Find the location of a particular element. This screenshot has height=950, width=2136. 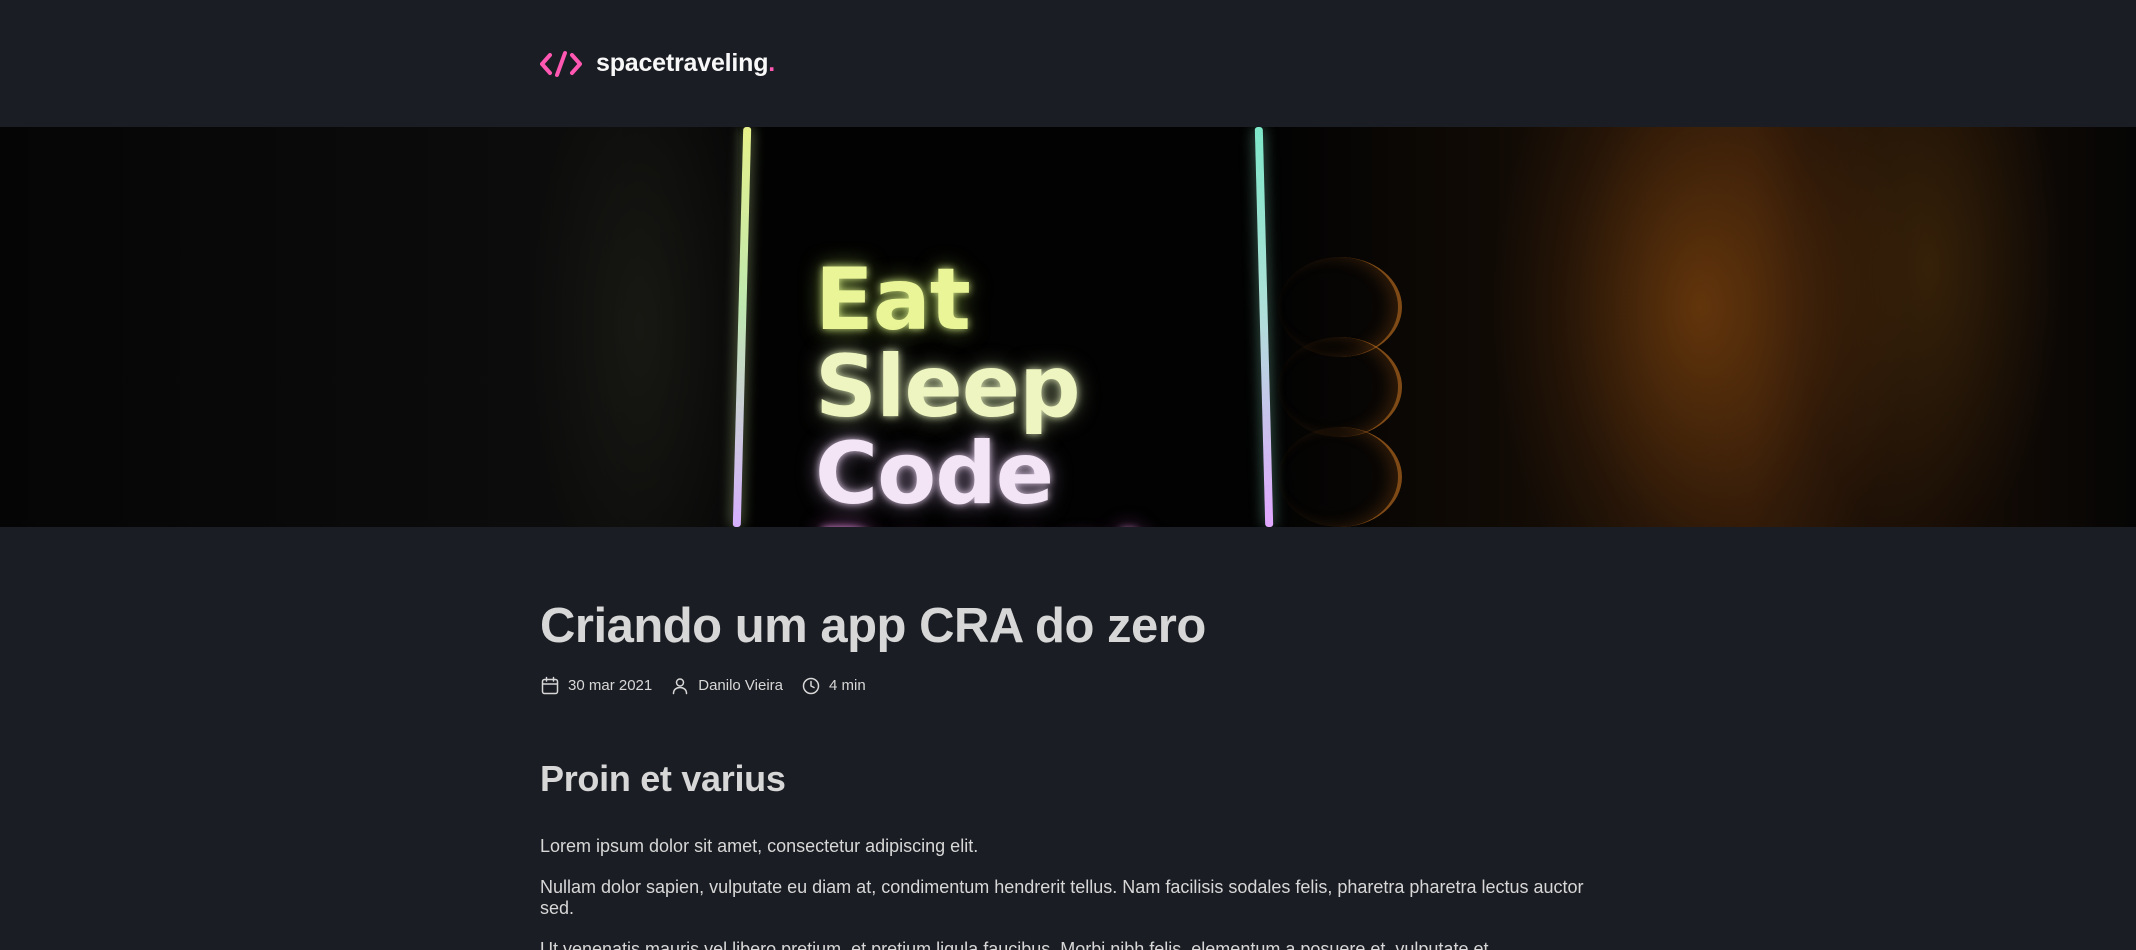

banner-line-repeat: Repeat is located at coordinates (984, 523).